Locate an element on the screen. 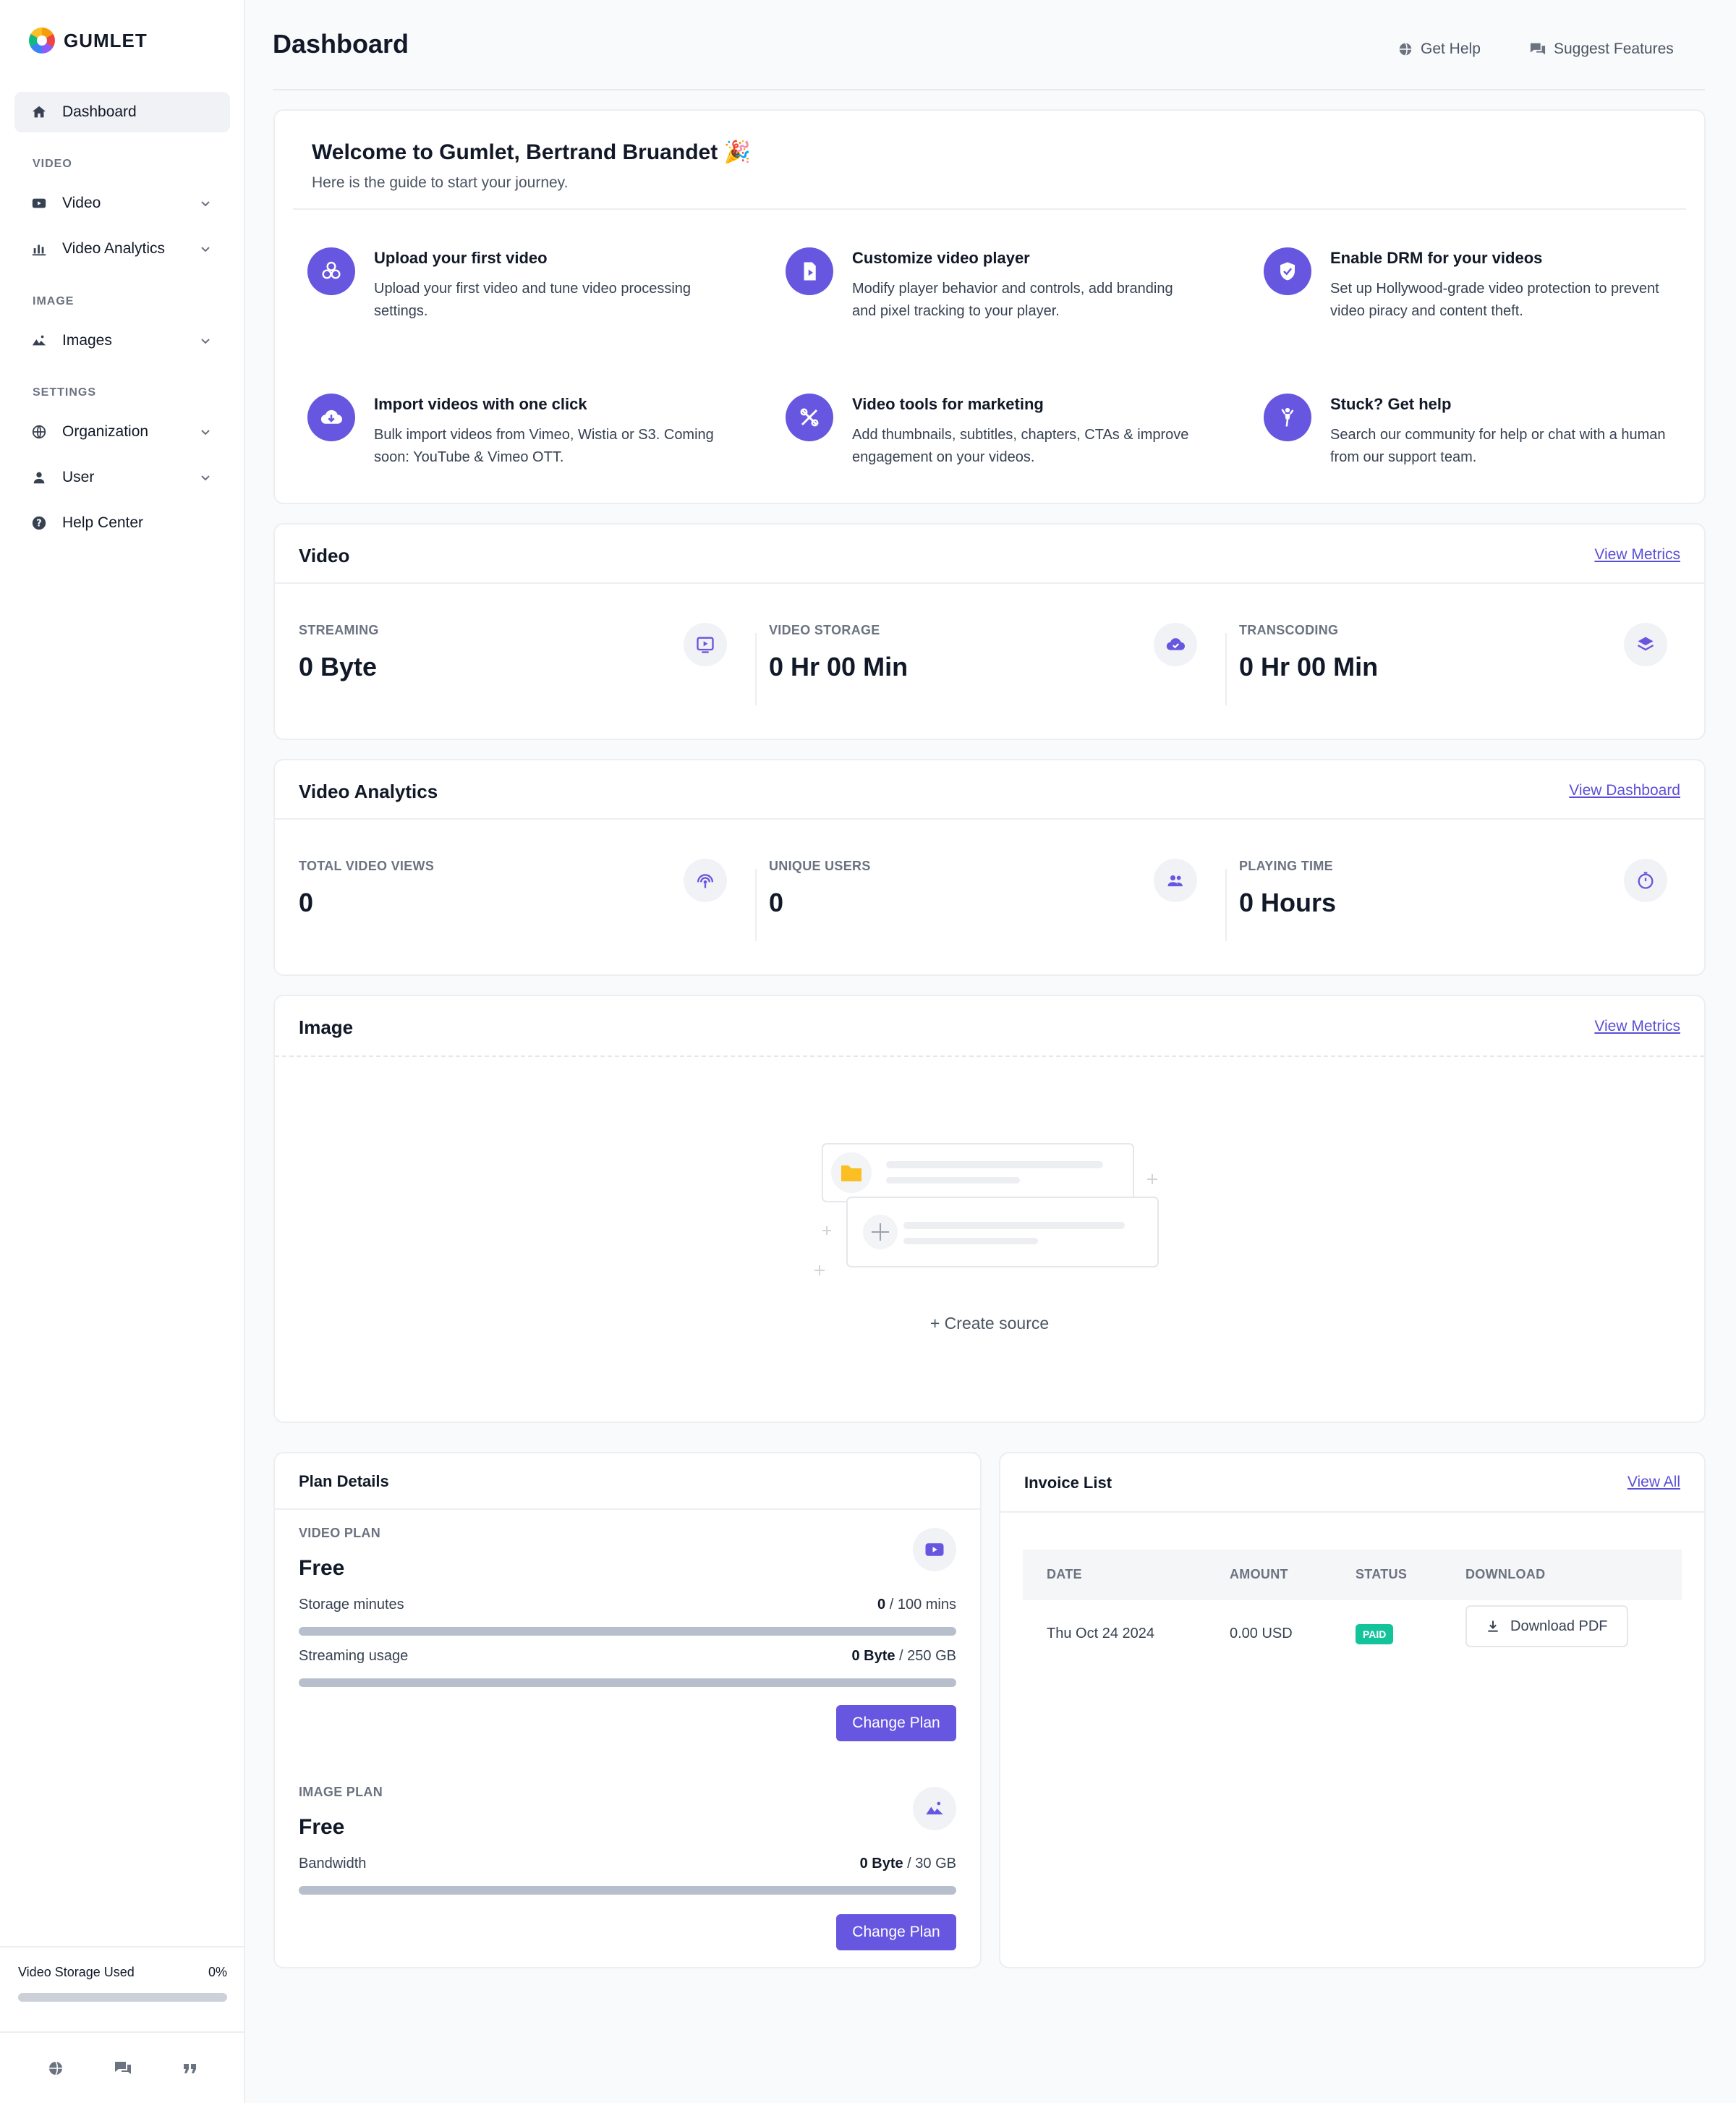 The image size is (1736, 2103). sidebar-item-images: Images is located at coordinates (122, 340).